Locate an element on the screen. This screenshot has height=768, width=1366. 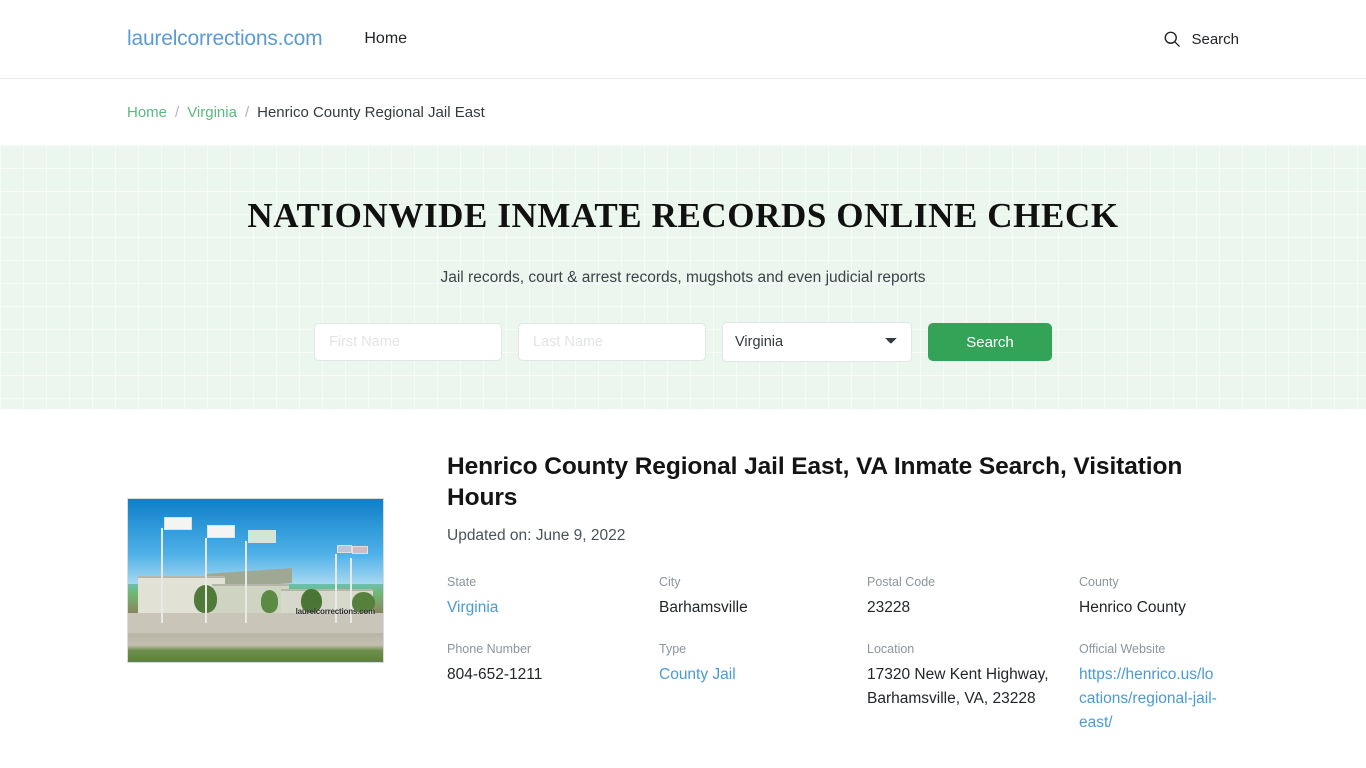
info-value-type: County Jail is located at coordinates (697, 674).